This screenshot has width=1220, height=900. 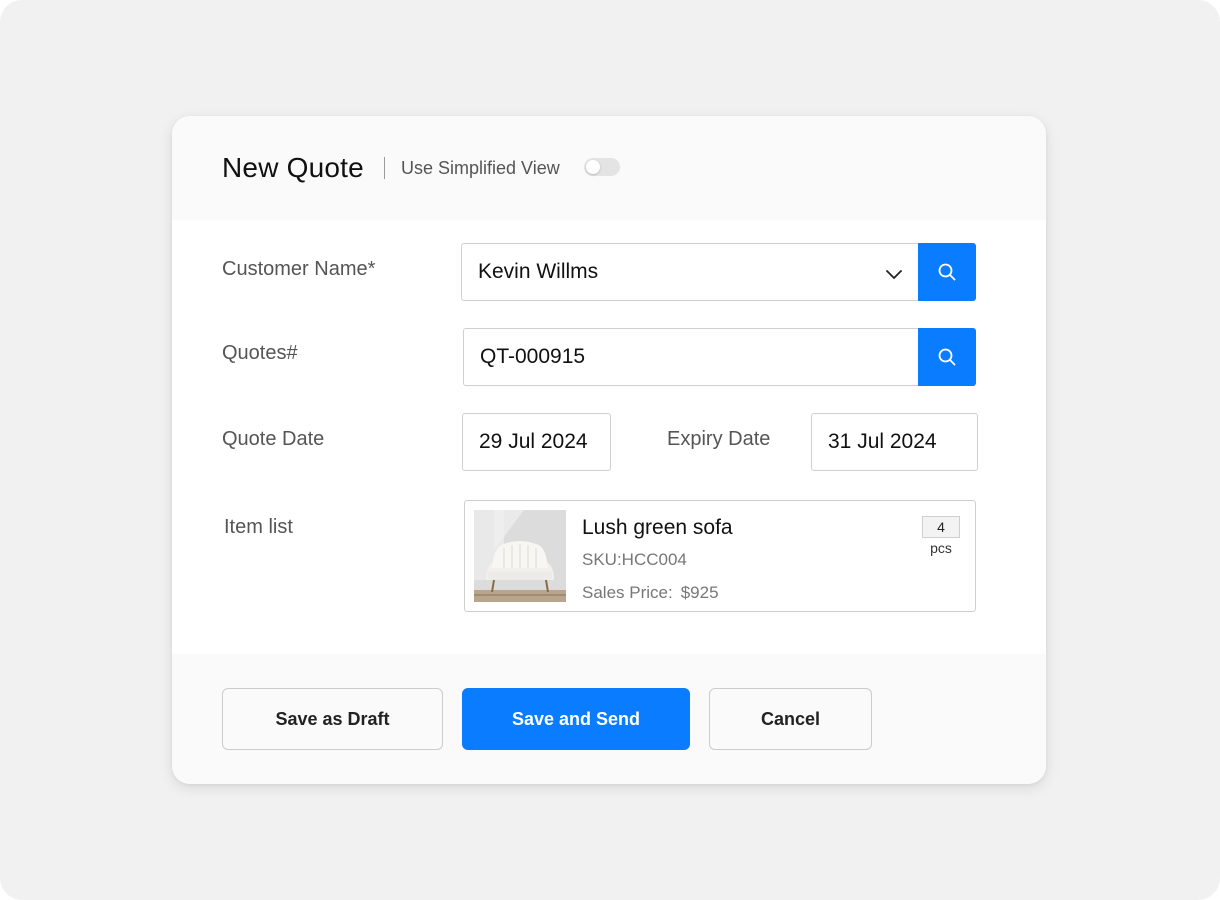 What do you see at coordinates (657, 527) in the screenshot?
I see `item-name: Lush green sofa` at bounding box center [657, 527].